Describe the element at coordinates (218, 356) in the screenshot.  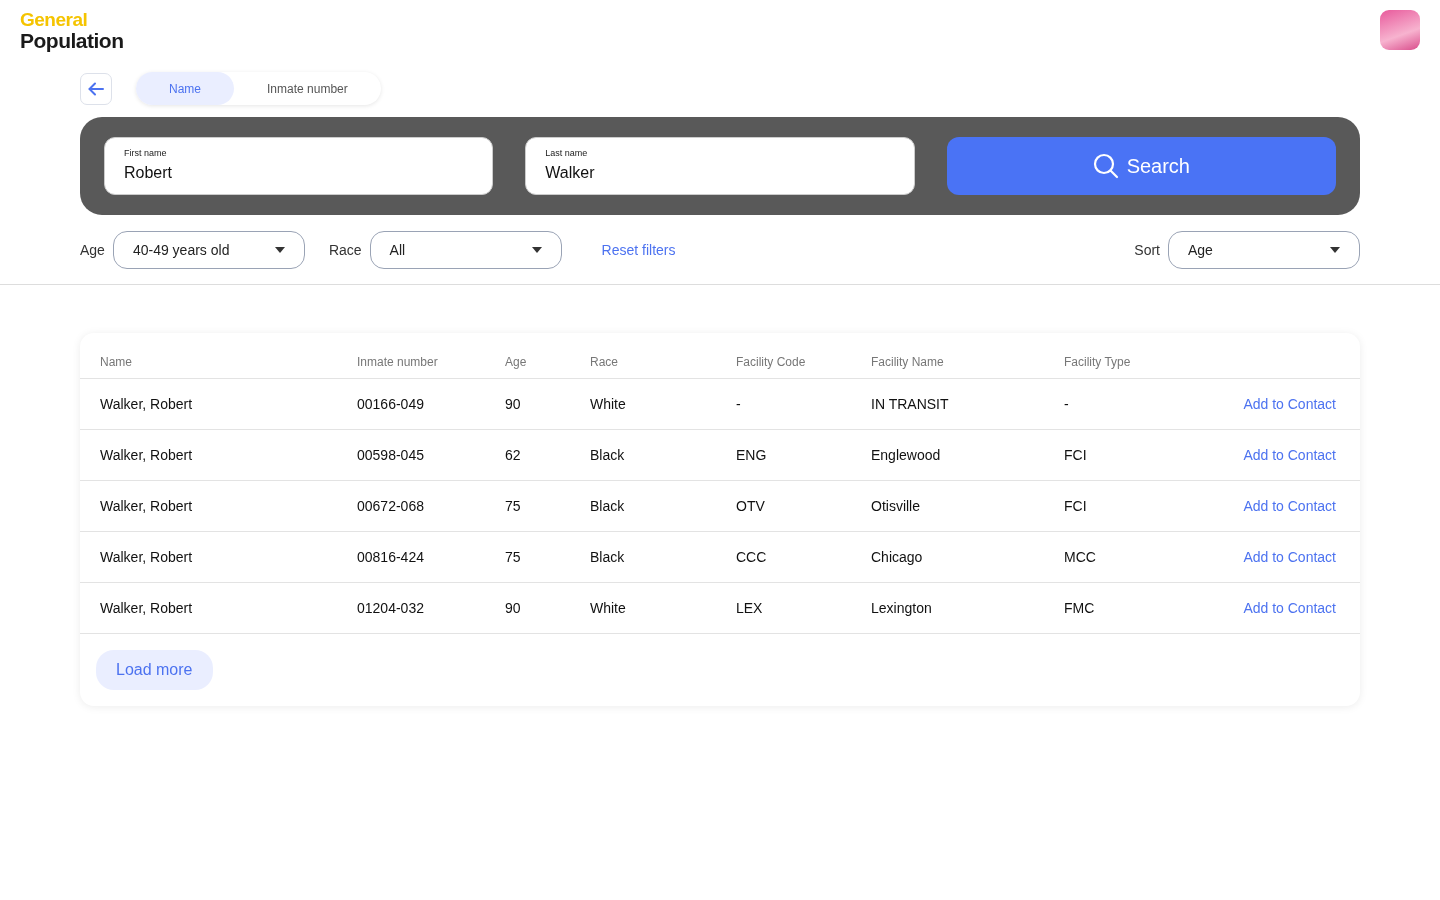
I see `column-header: Name` at that location.